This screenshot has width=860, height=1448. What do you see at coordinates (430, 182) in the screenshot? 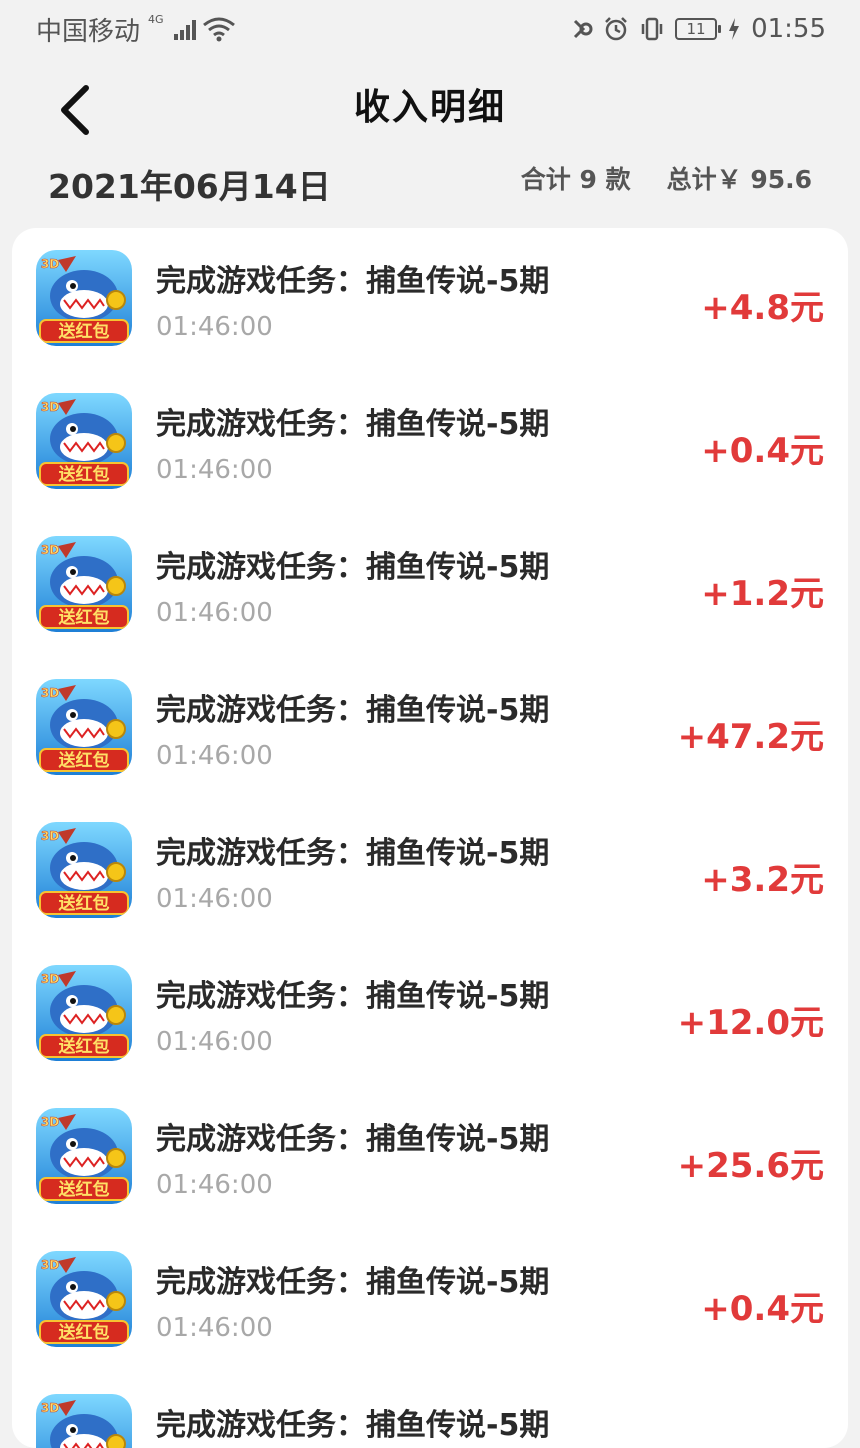
I see `summary-row: 2021年06月14日 合计 9 款 总计￥ 95.6` at bounding box center [430, 182].